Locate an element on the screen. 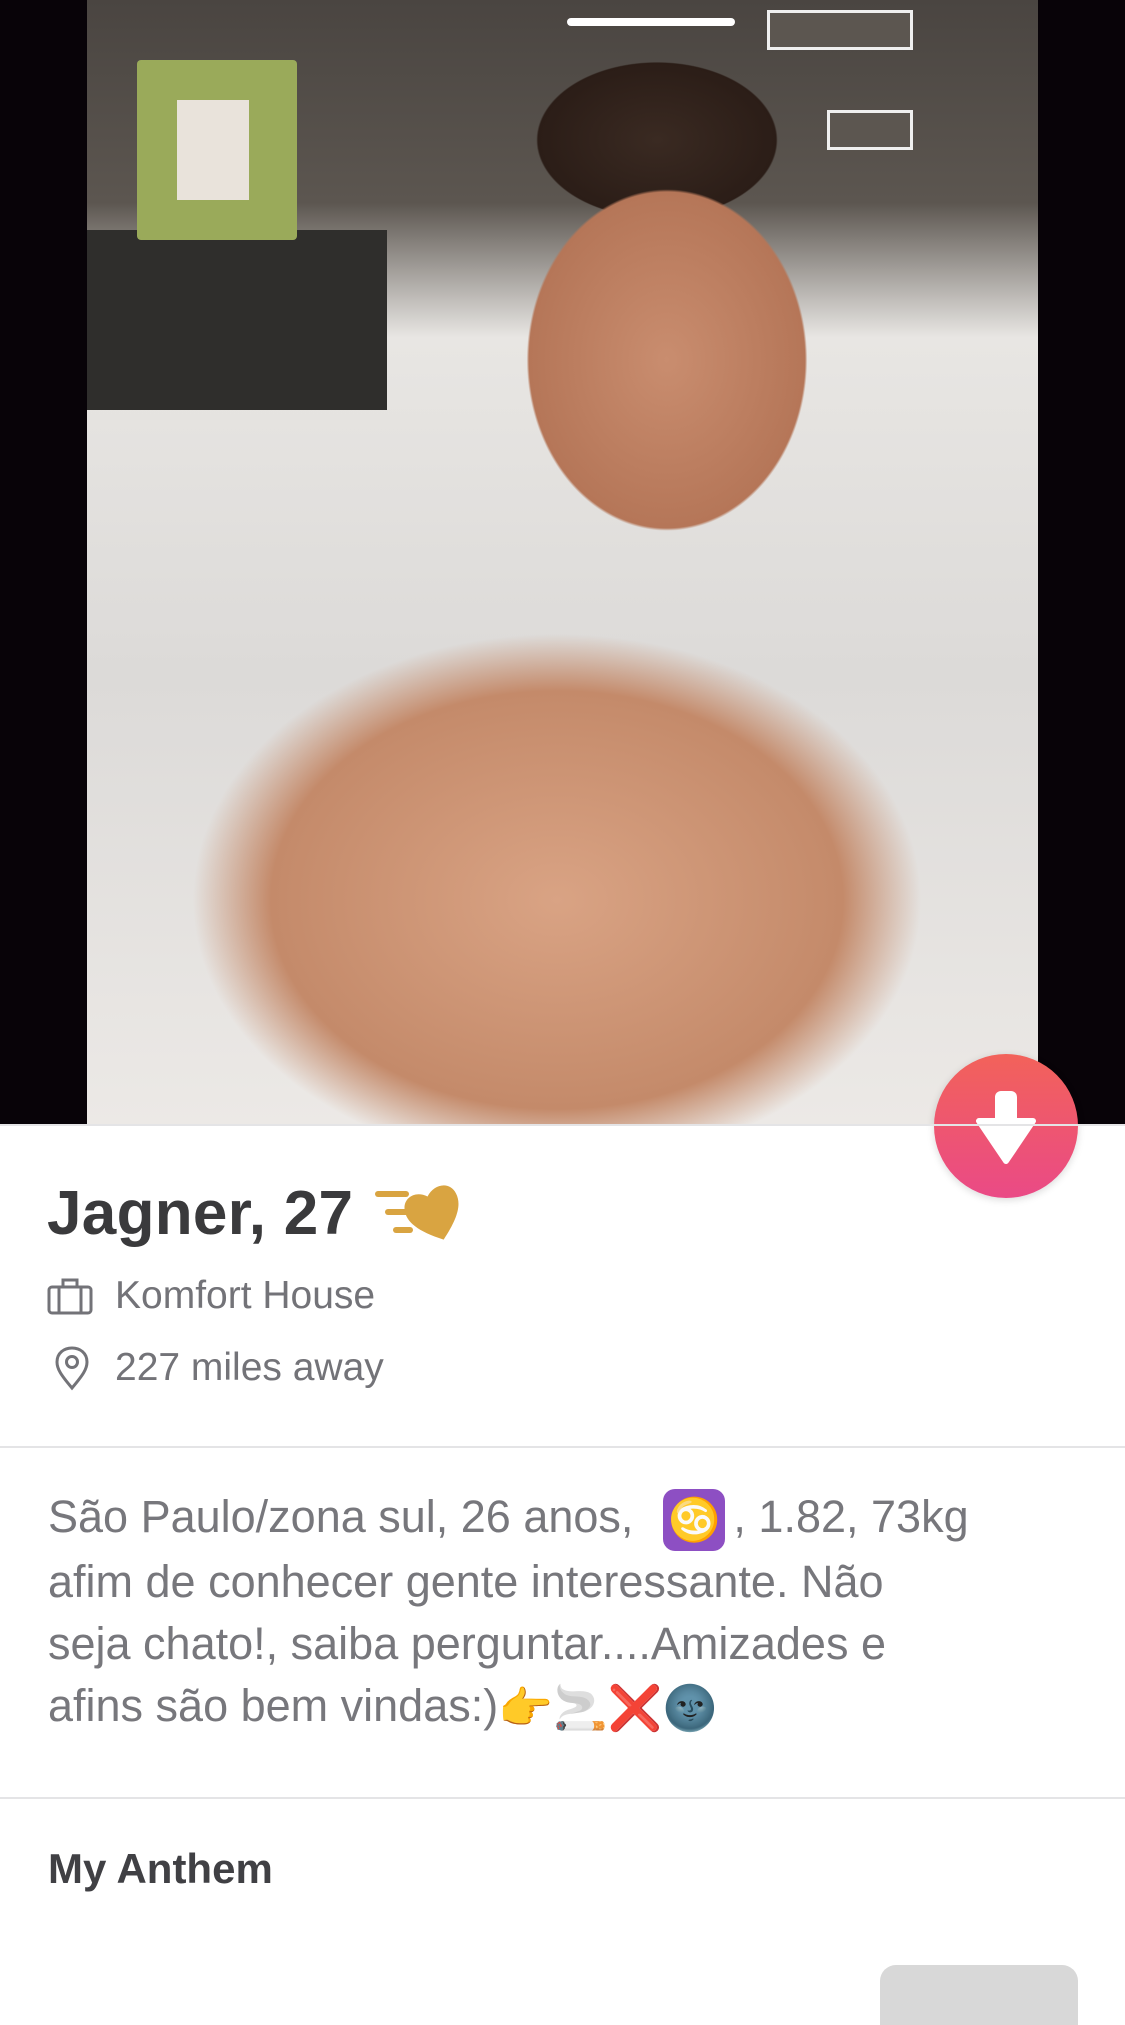  name-age: Jagner, 27 is located at coordinates (200, 1213).